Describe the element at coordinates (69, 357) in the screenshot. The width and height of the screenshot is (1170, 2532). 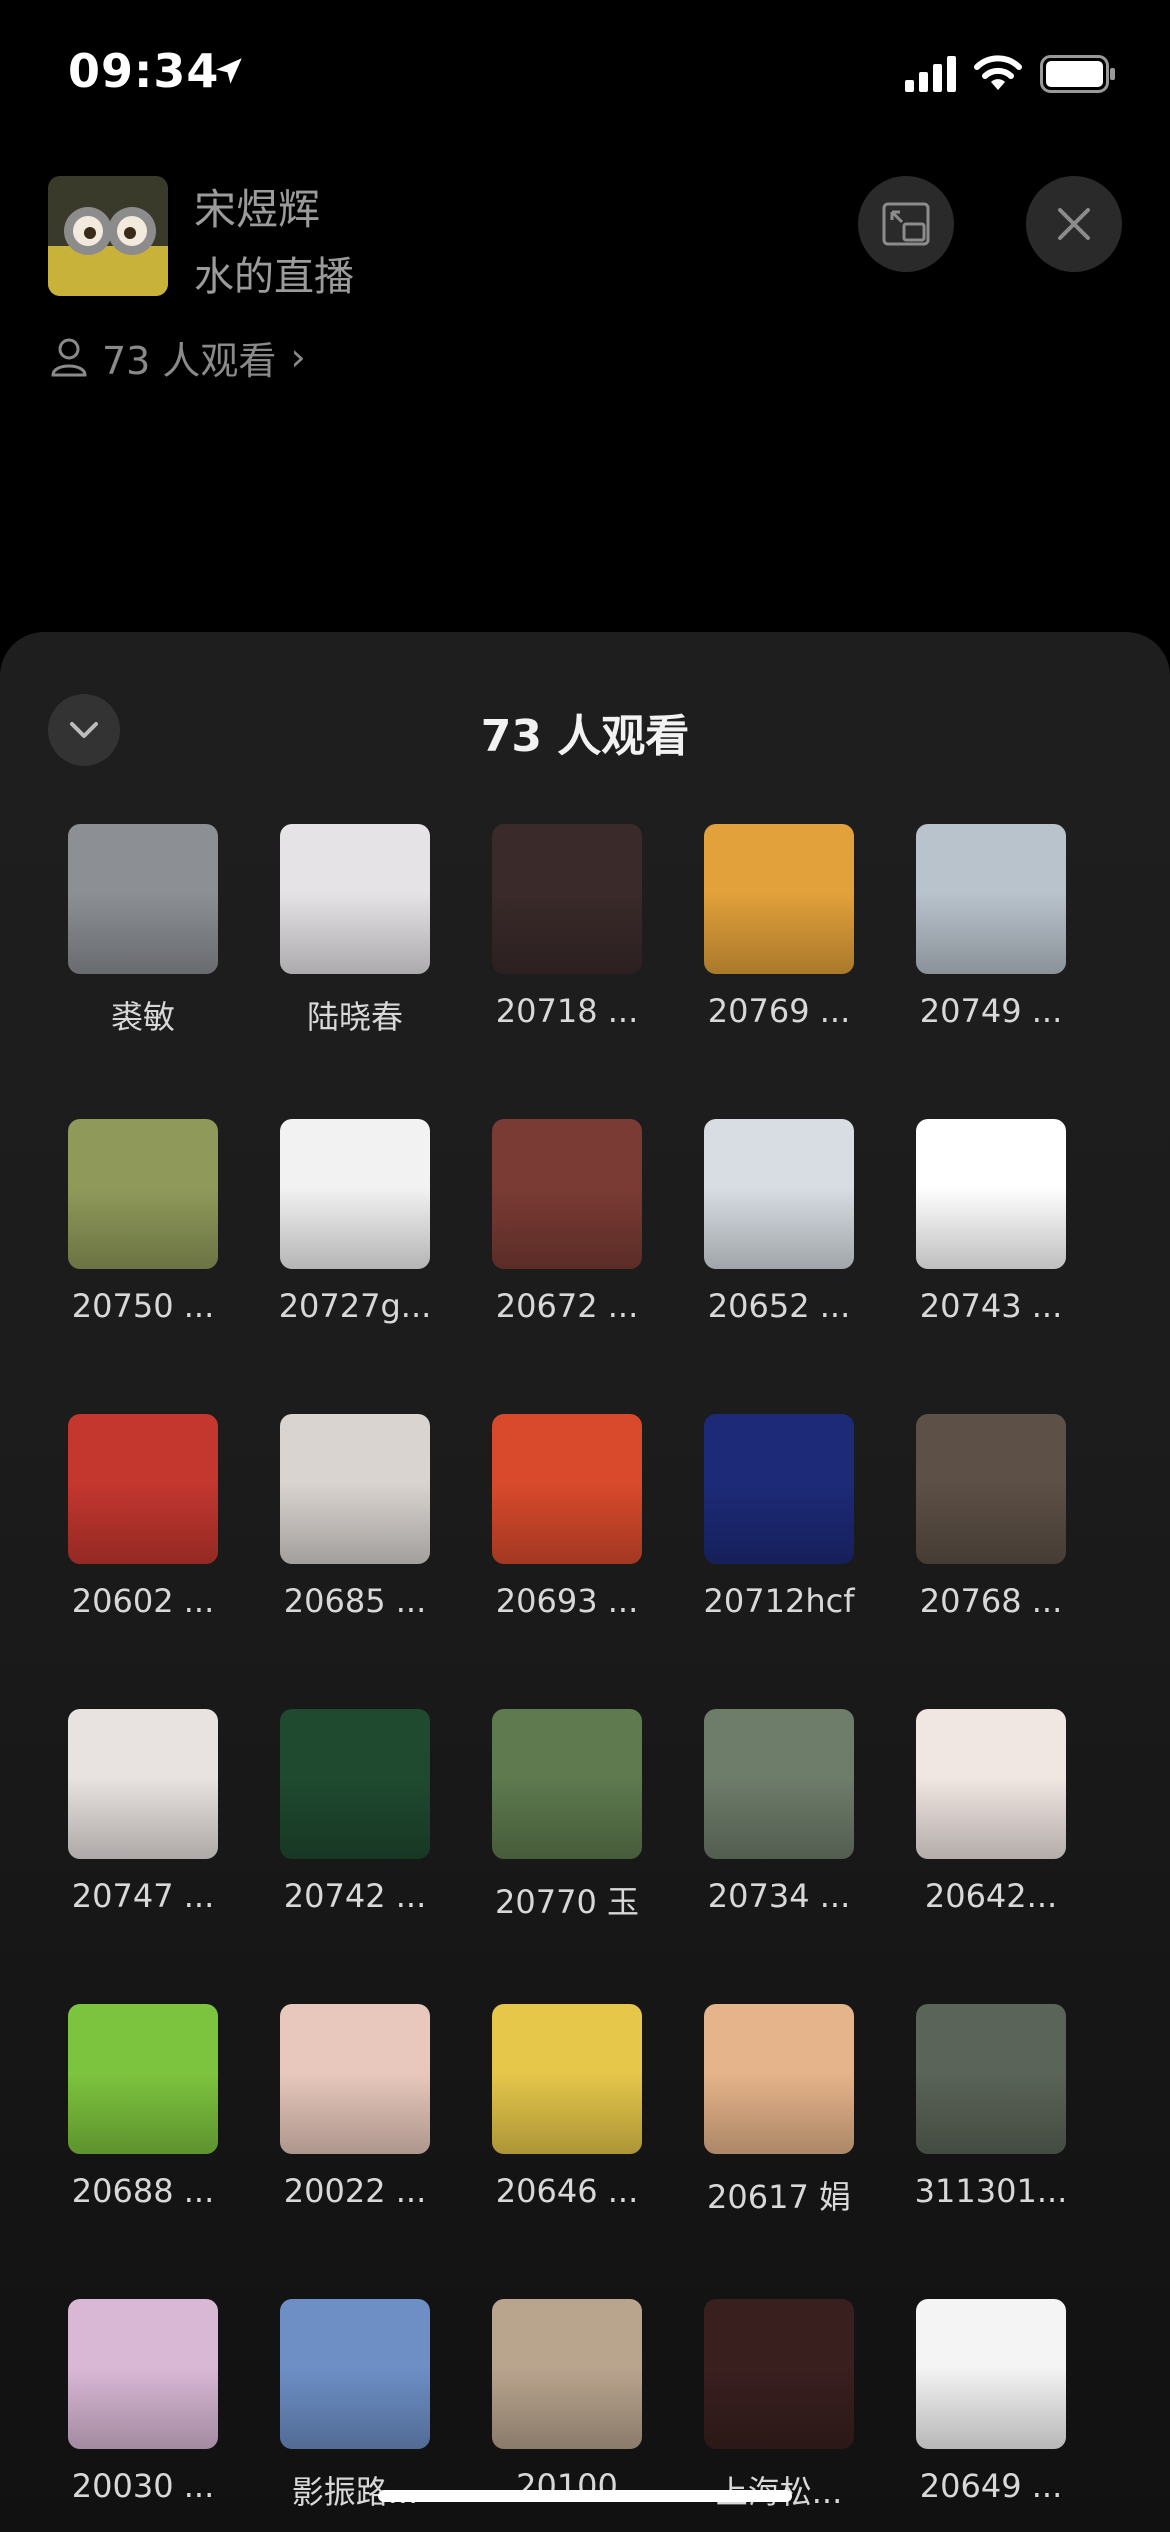
I see `person-icon` at that location.